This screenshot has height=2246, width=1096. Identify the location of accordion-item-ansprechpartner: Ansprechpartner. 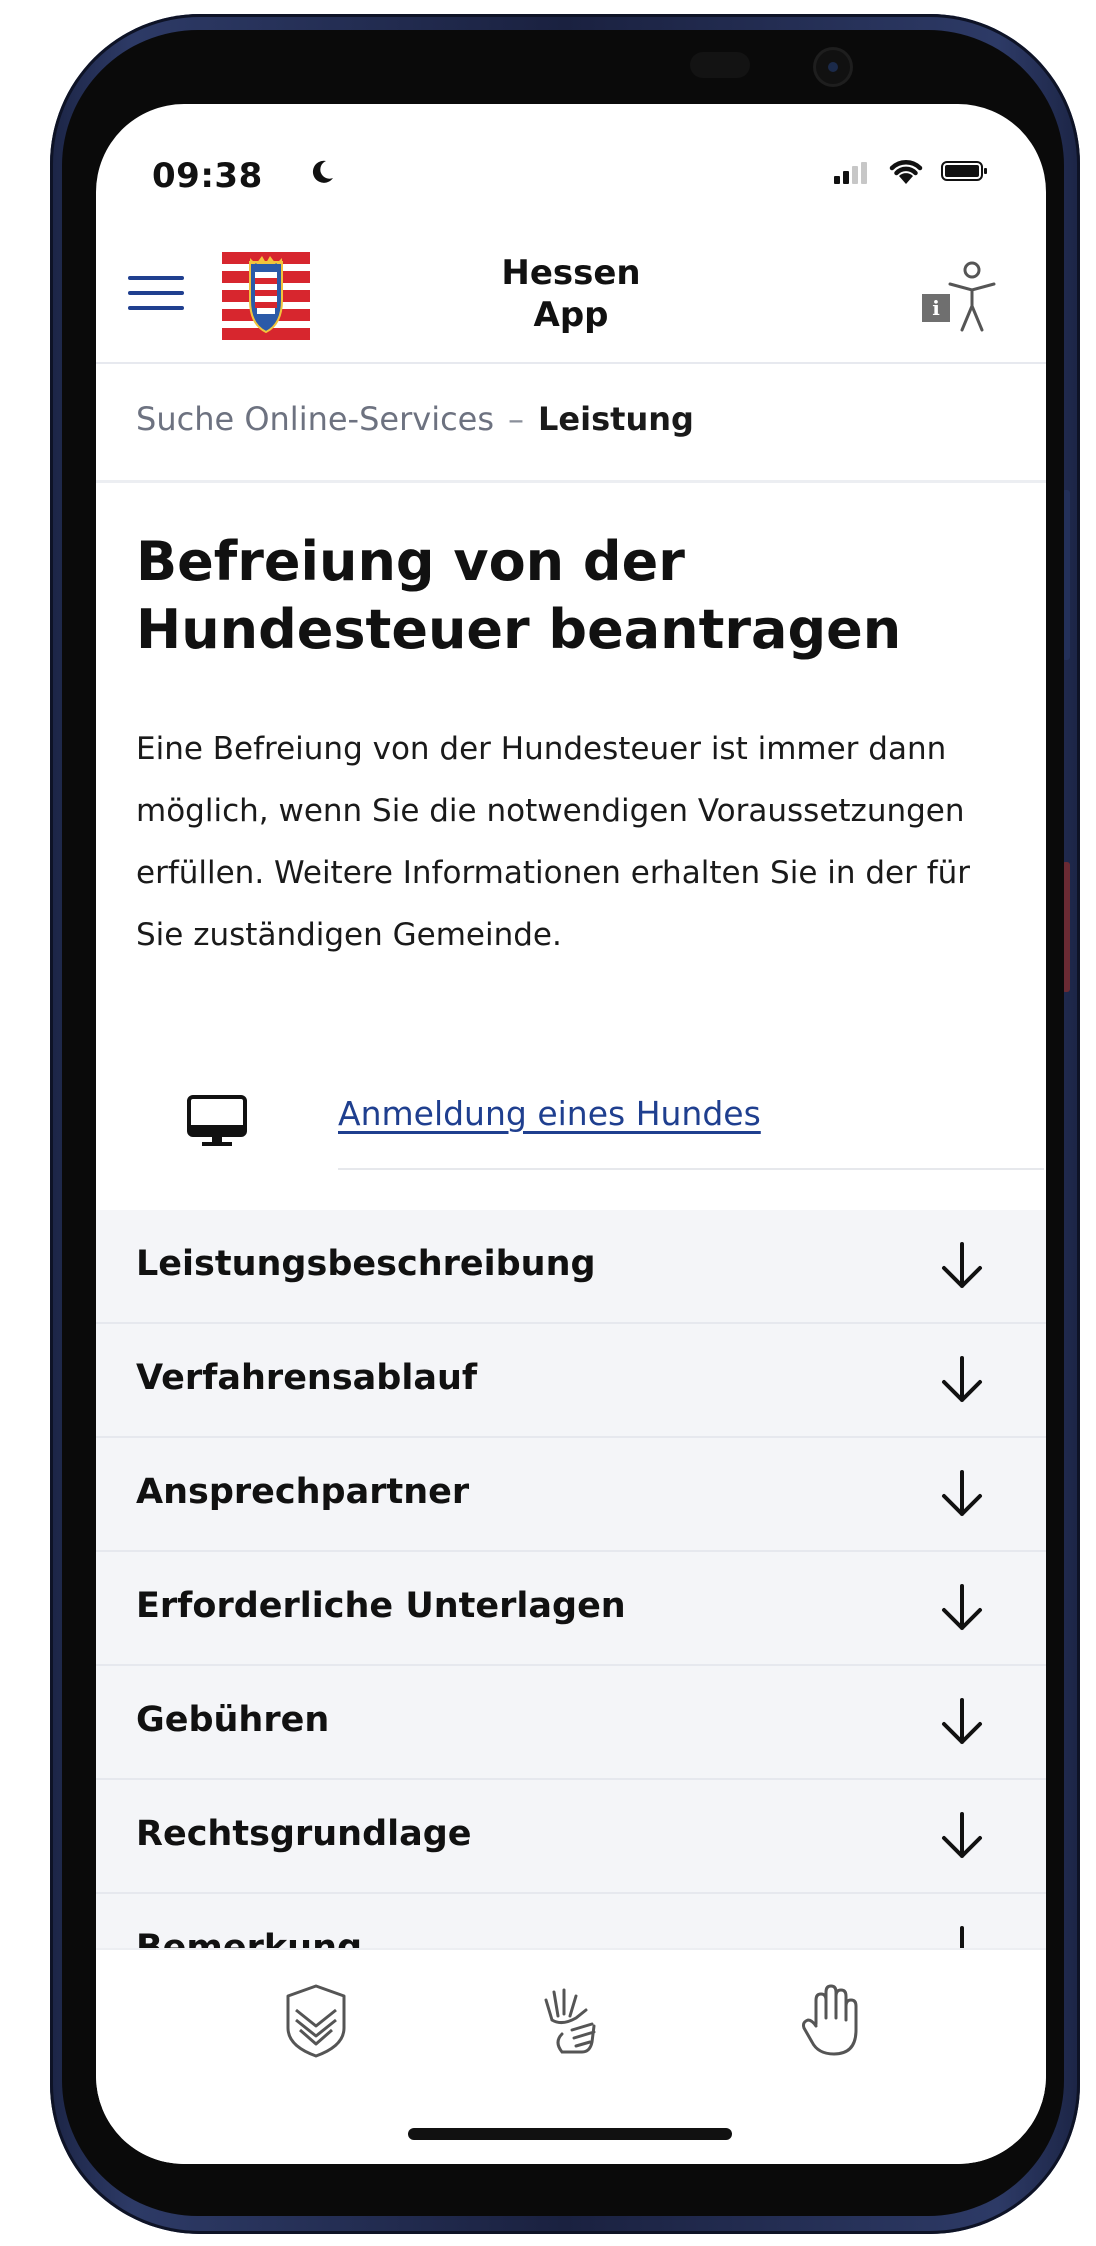
(571, 1495).